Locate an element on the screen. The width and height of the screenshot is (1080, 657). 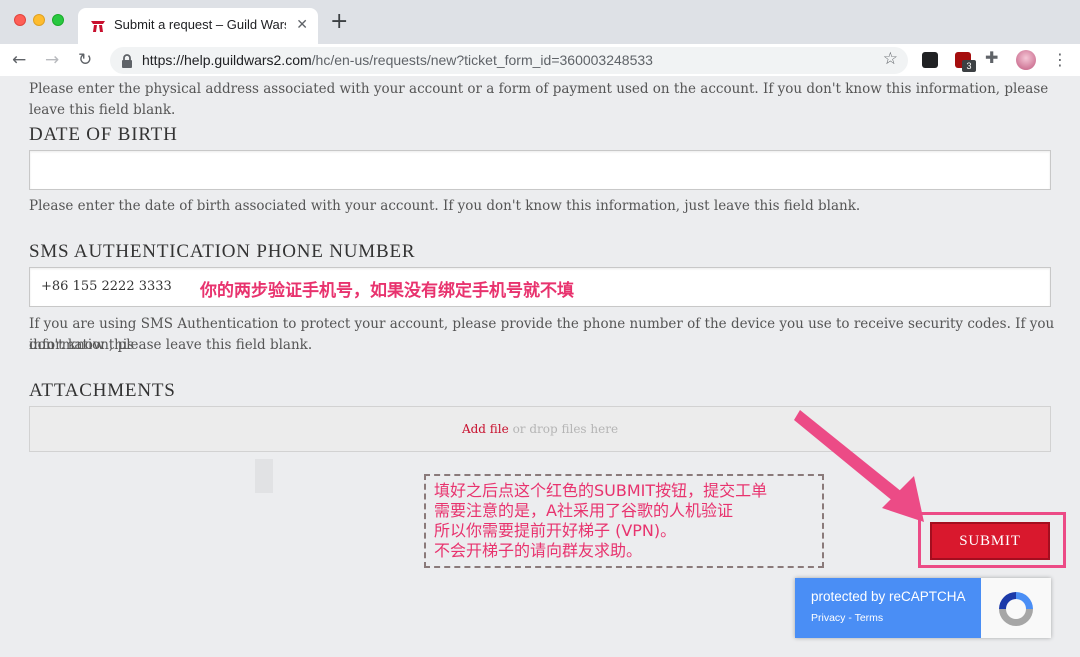
sms-annotation: 你的两步验证手机号，如果没有绑定手机号就不填 is located at coordinates (387, 291).